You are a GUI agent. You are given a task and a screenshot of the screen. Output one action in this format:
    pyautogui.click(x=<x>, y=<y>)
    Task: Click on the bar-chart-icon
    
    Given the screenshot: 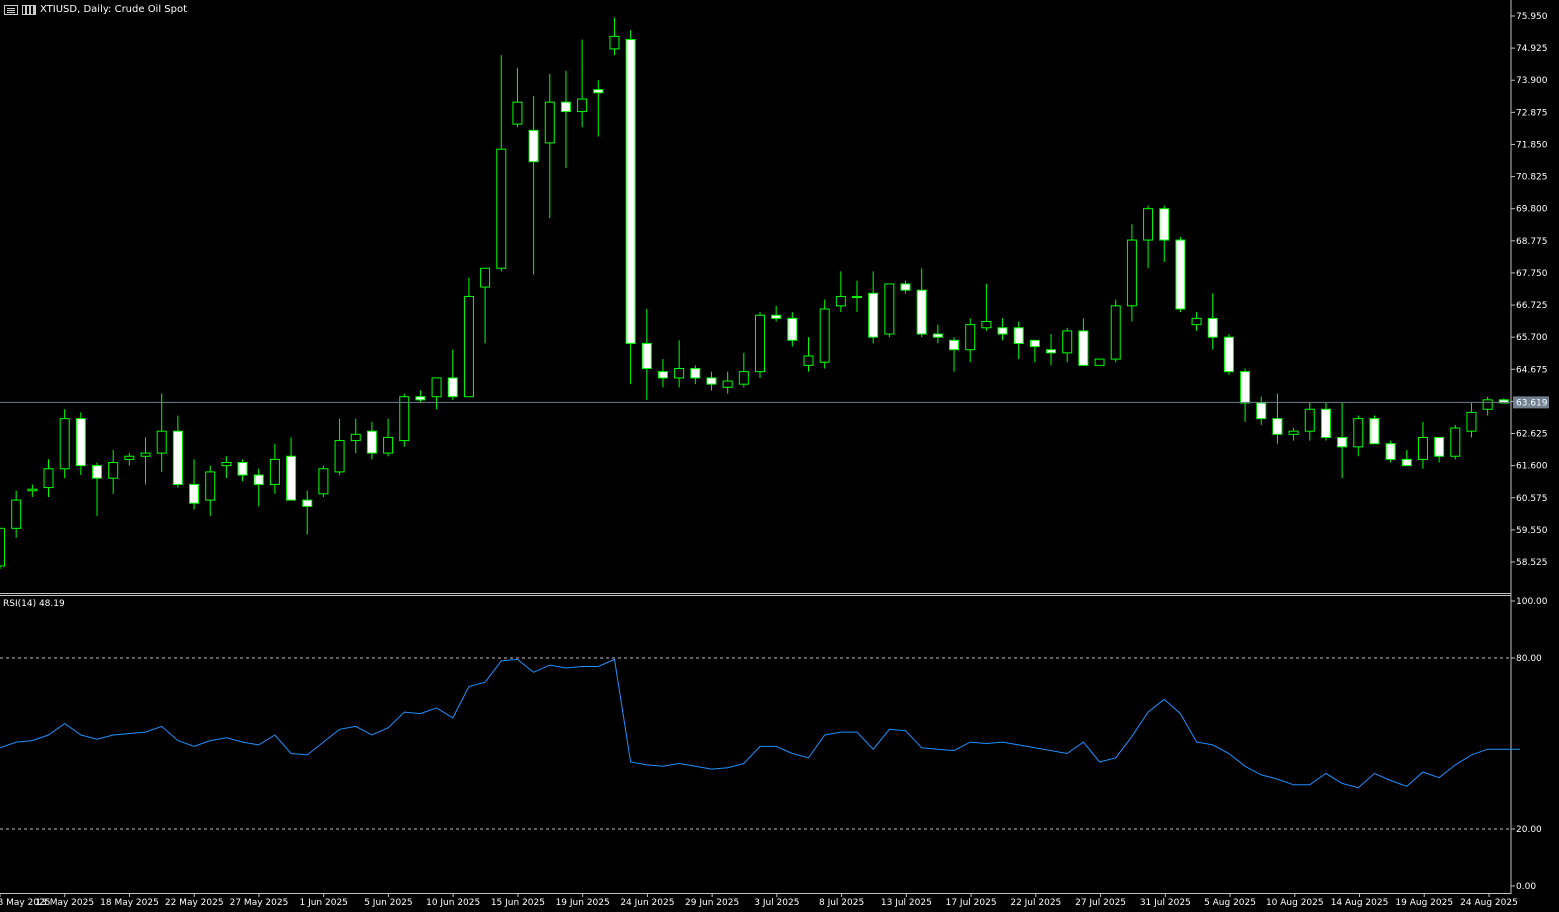 What is the action you would take?
    pyautogui.click(x=29, y=9)
    